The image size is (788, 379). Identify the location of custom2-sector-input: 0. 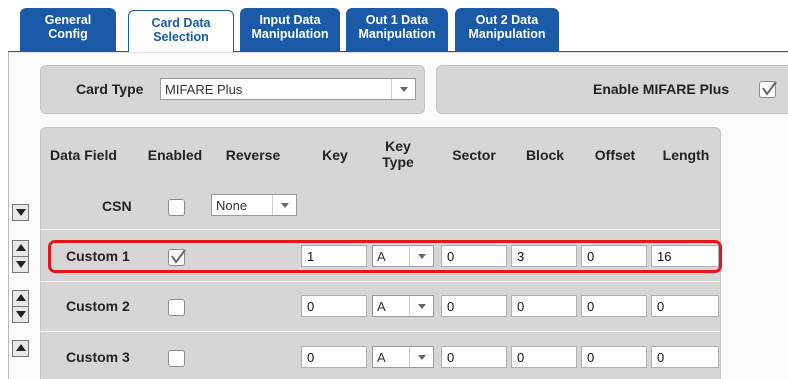
(474, 306).